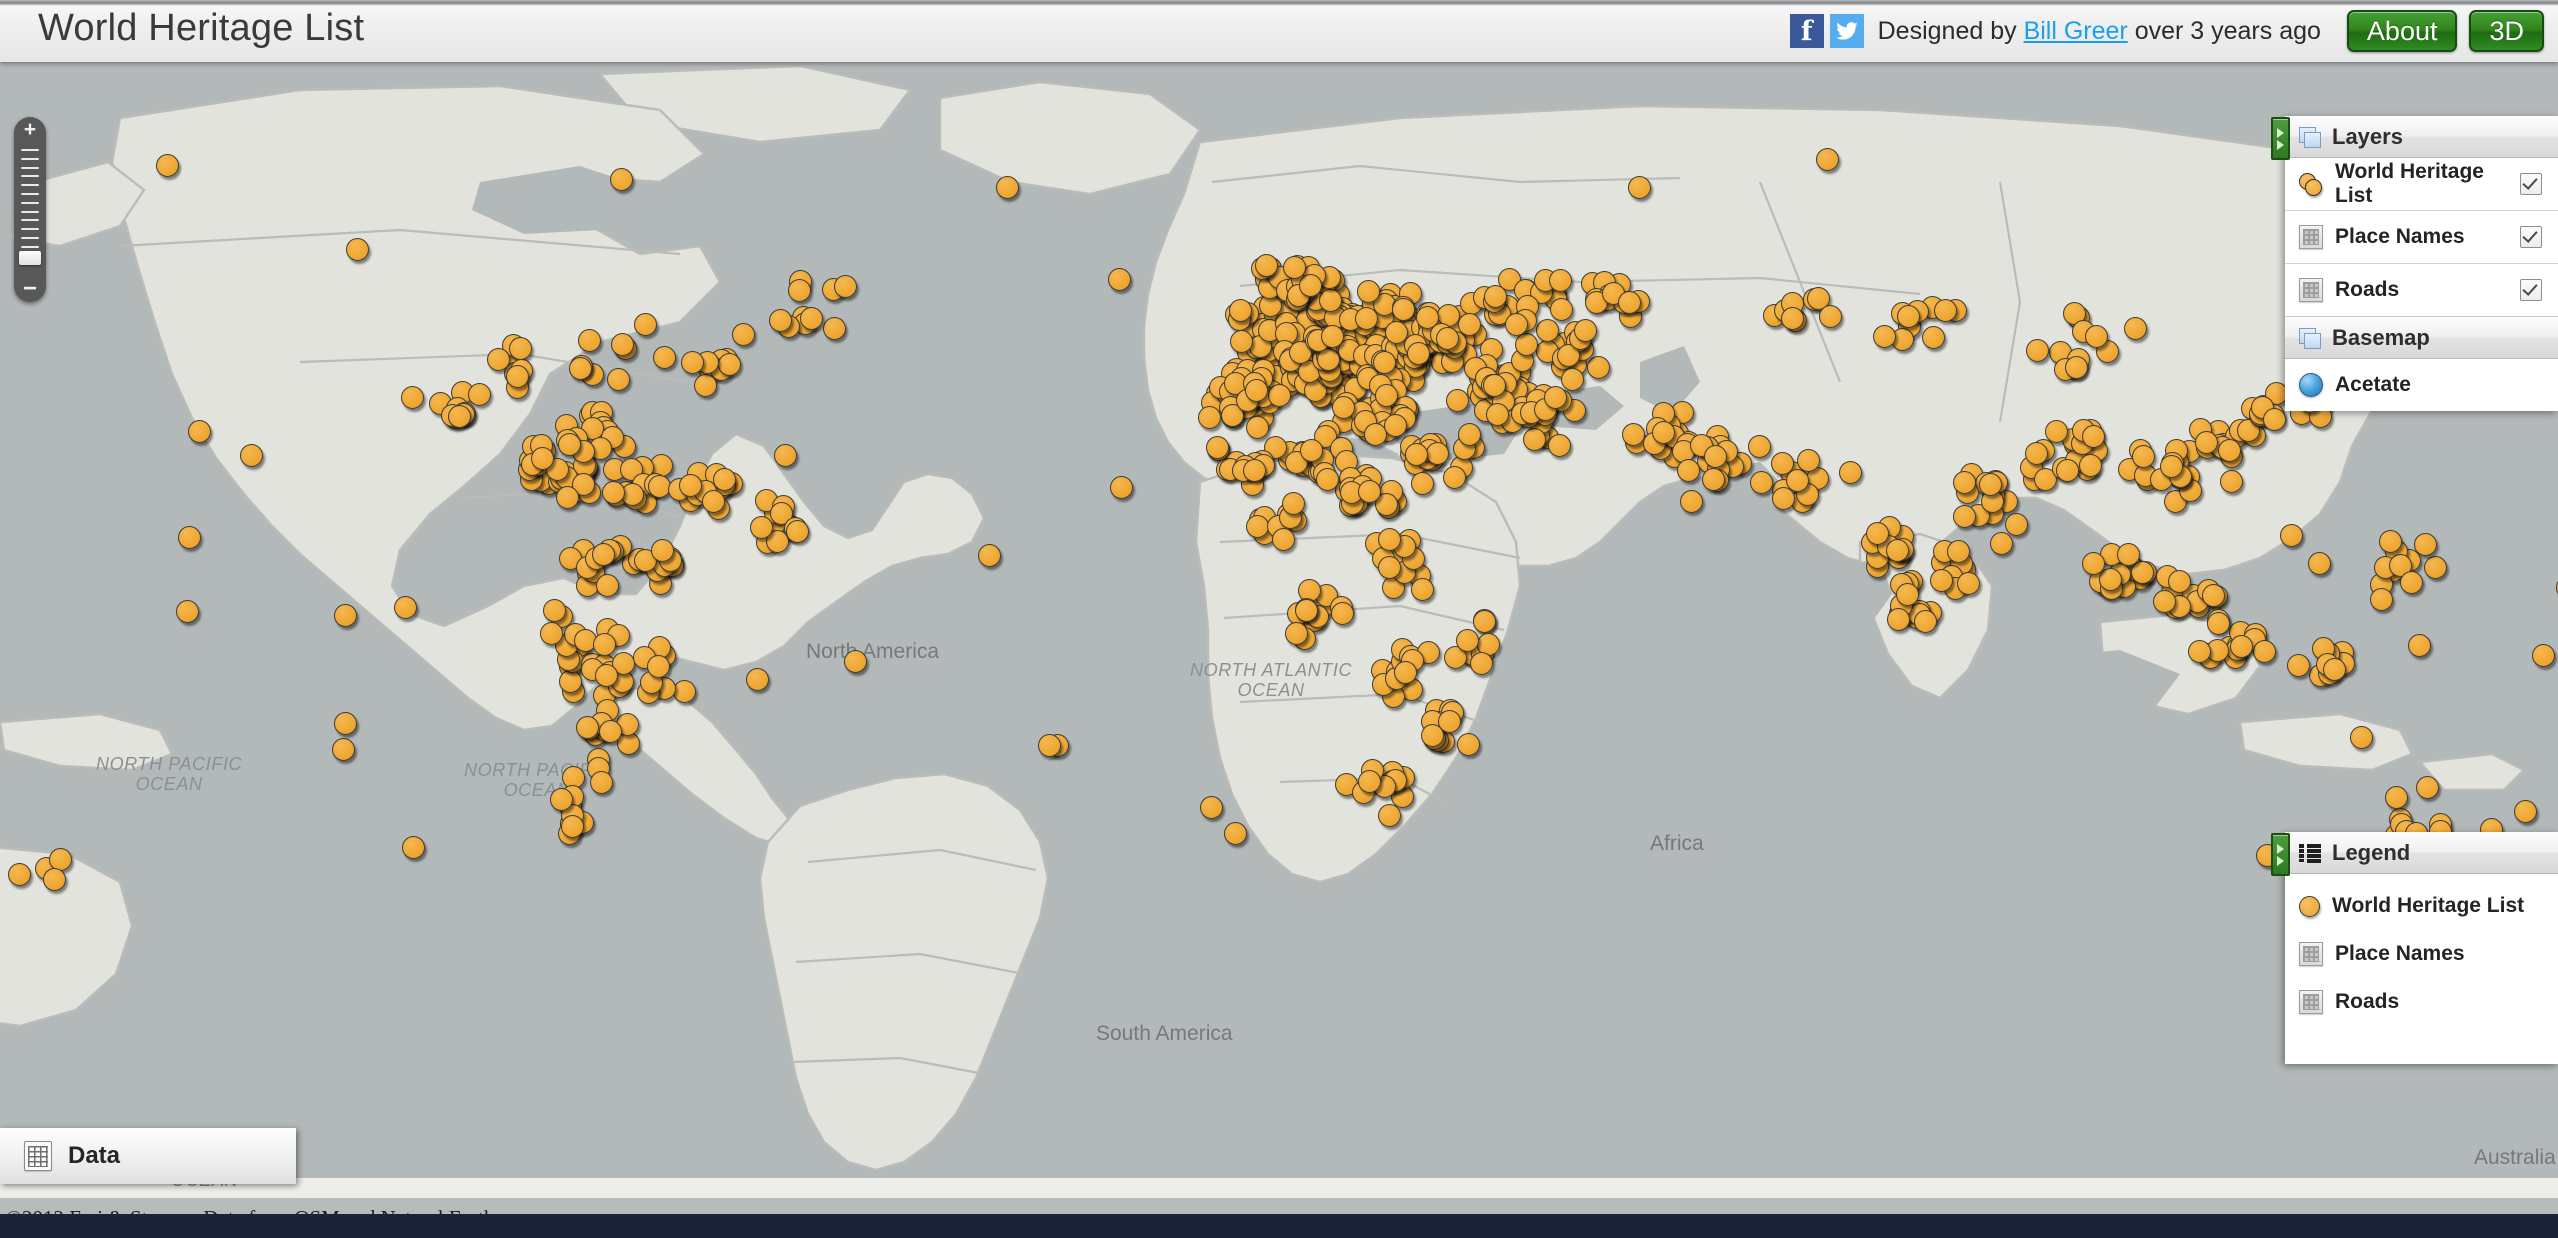 This screenshot has width=2558, height=1238. What do you see at coordinates (2402, 31) in the screenshot?
I see `about-button: About` at bounding box center [2402, 31].